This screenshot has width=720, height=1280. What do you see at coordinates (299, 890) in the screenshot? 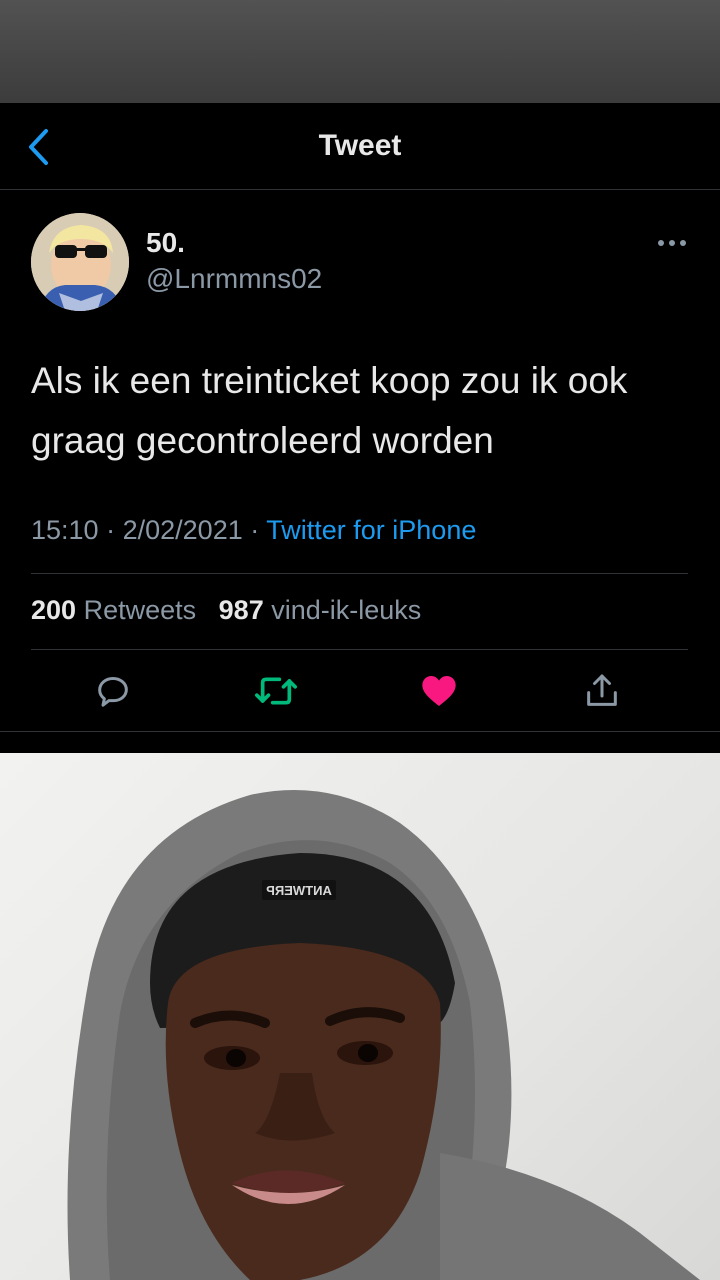
I see `beanie-logo: ANTWERP` at bounding box center [299, 890].